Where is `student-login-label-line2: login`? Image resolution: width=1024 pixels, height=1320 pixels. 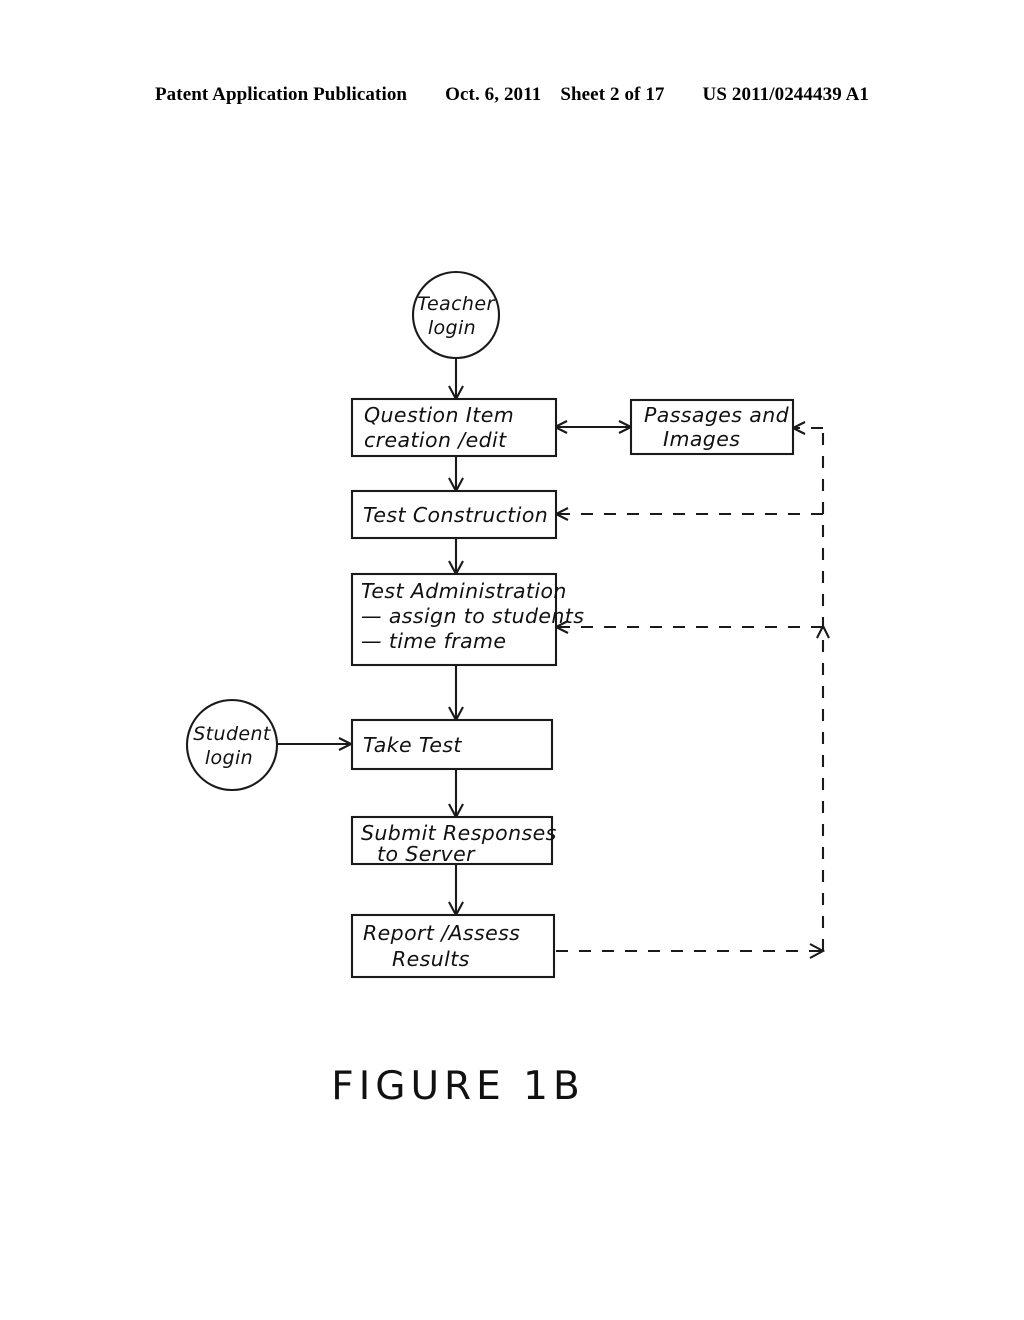
student-login-label-line2: login is located at coordinates (229, 758).